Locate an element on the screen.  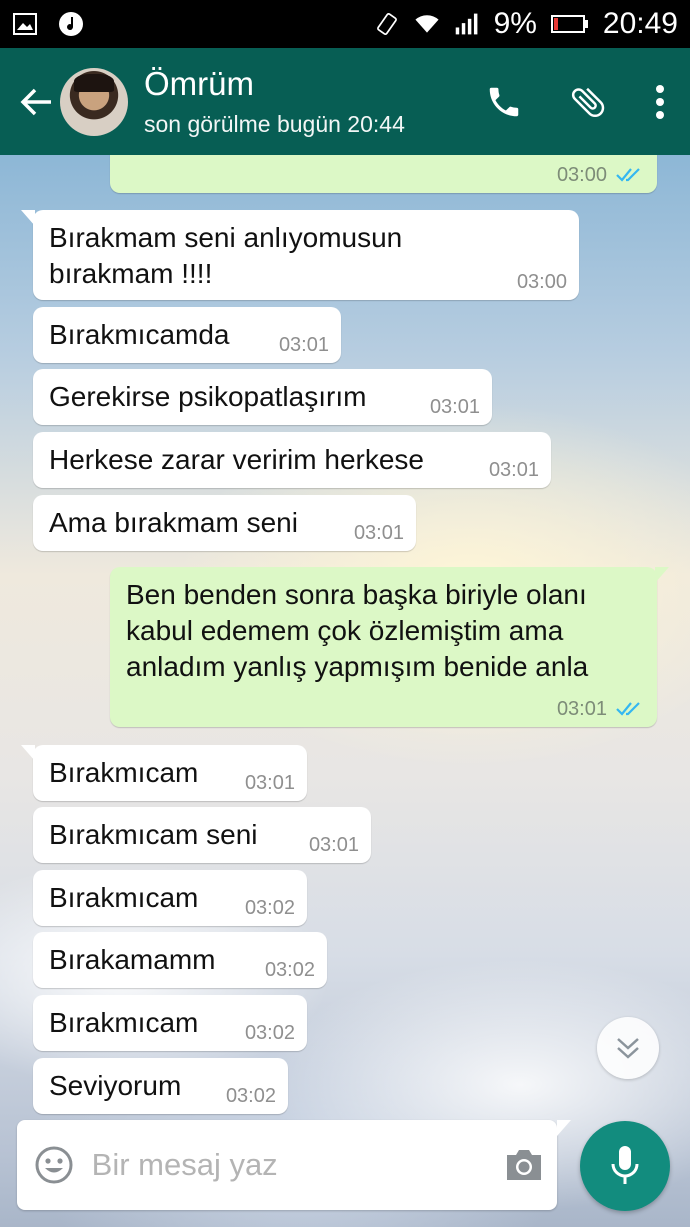
paperclip-icon is located at coordinates (588, 102).